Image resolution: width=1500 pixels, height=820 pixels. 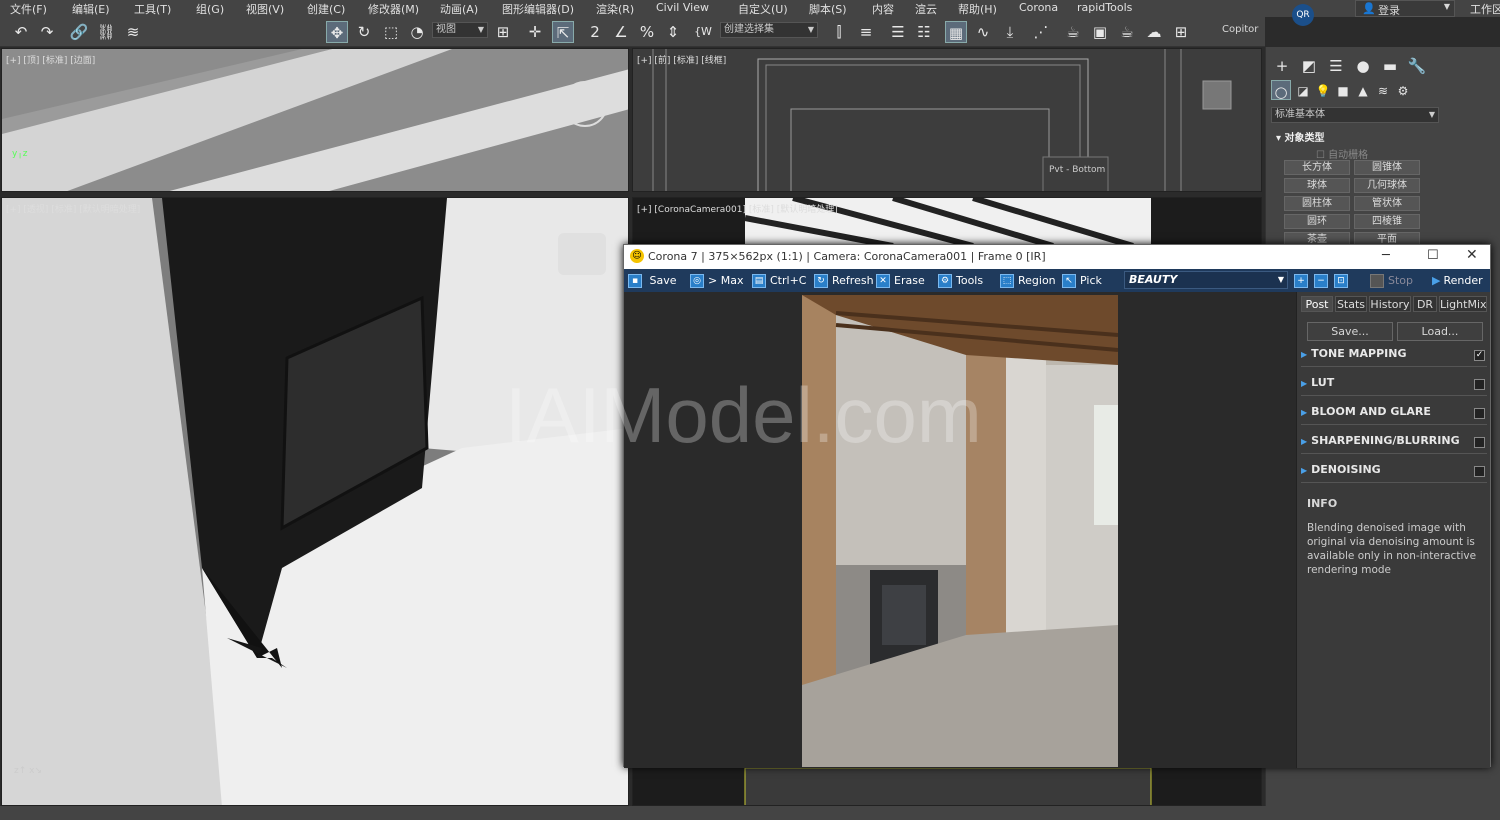 I want to click on select-move-icon: ✥, so click(x=337, y=32).